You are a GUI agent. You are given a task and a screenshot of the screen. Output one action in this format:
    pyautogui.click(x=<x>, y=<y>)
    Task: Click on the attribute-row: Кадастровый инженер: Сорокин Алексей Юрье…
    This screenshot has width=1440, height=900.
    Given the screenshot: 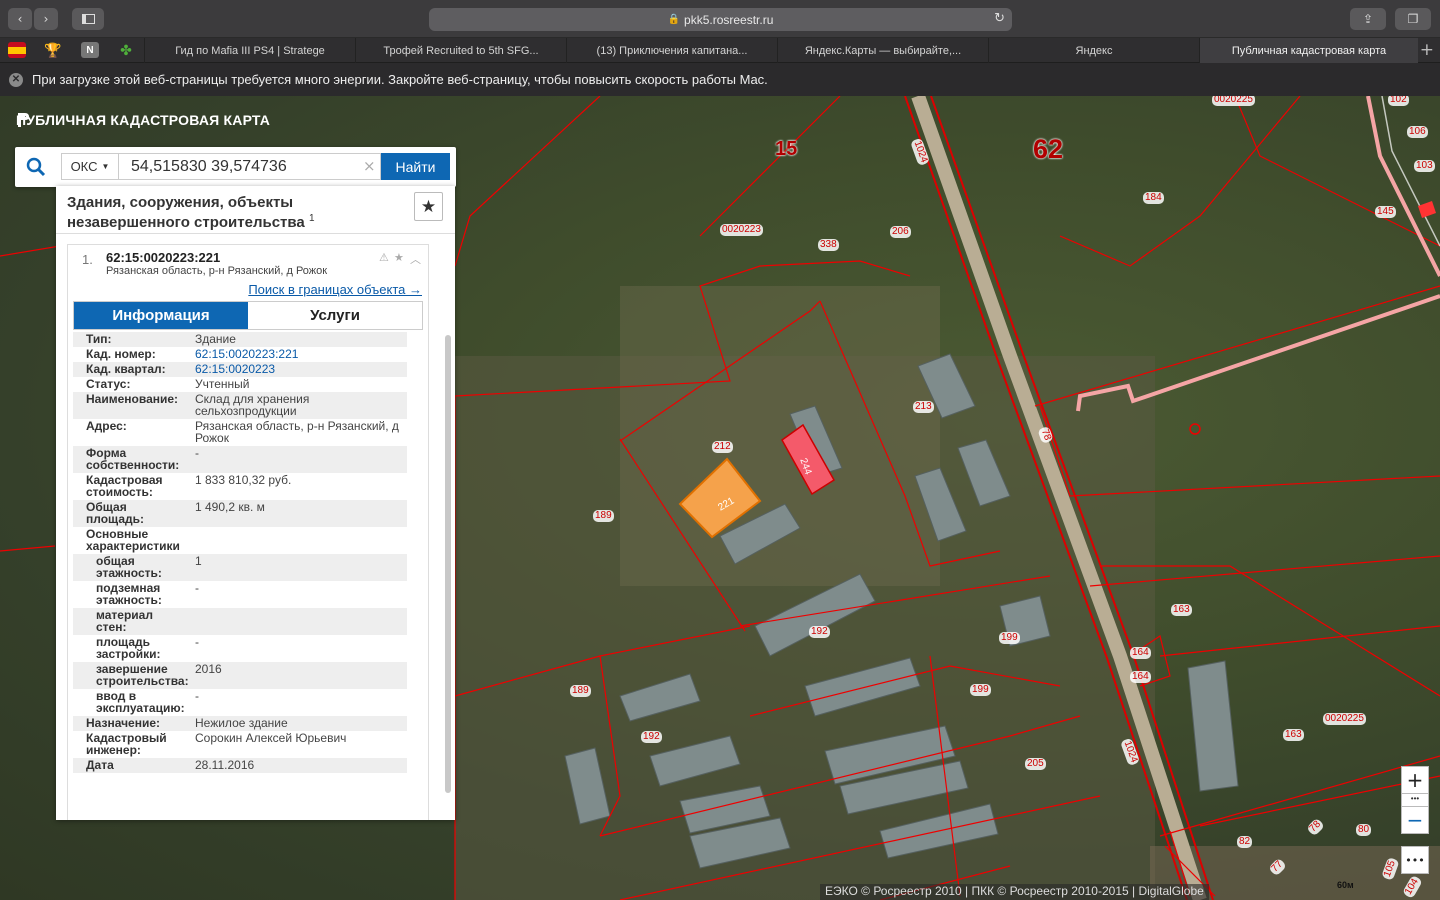 What is the action you would take?
    pyautogui.click(x=240, y=744)
    